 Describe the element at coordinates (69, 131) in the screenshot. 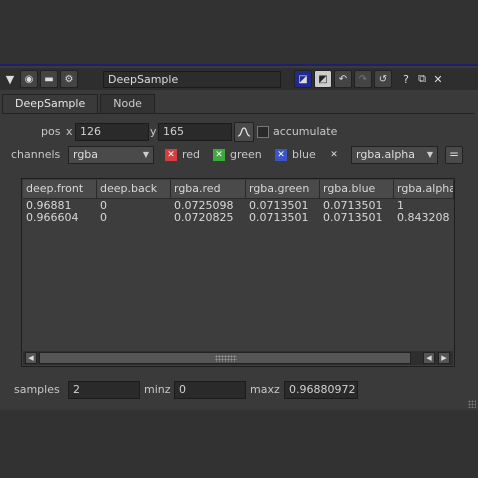

I see `pos-x-label: x` at that location.